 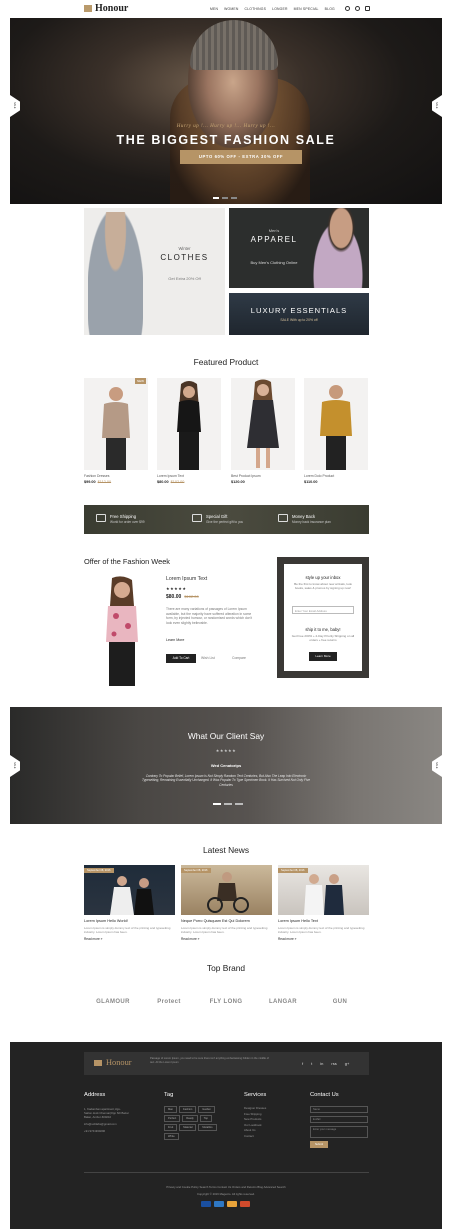 I want to click on nav-item-men-special: MEN SPECIAL, so click(x=306, y=9).